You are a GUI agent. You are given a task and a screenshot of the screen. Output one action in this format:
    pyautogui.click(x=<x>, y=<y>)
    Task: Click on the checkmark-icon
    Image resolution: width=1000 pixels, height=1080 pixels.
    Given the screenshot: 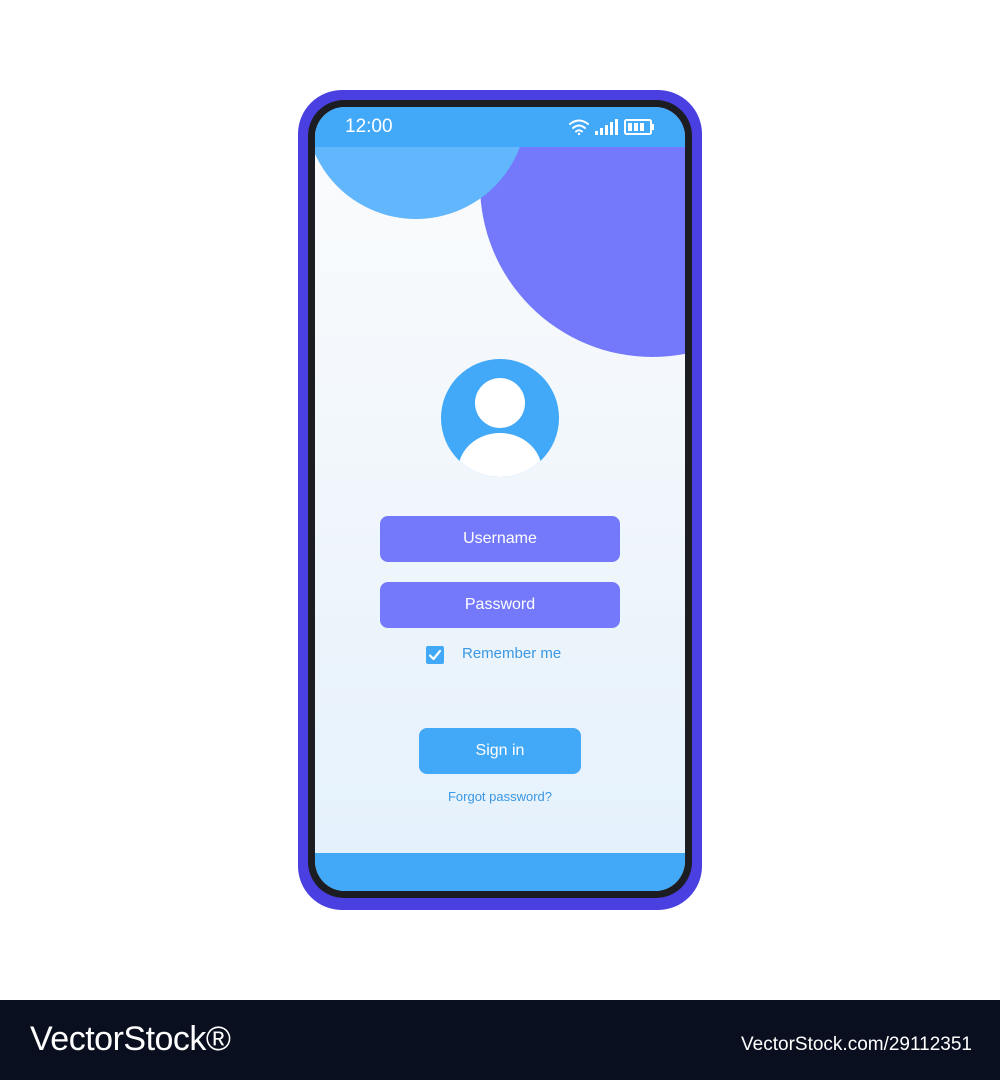 What is the action you would take?
    pyautogui.click(x=435, y=655)
    